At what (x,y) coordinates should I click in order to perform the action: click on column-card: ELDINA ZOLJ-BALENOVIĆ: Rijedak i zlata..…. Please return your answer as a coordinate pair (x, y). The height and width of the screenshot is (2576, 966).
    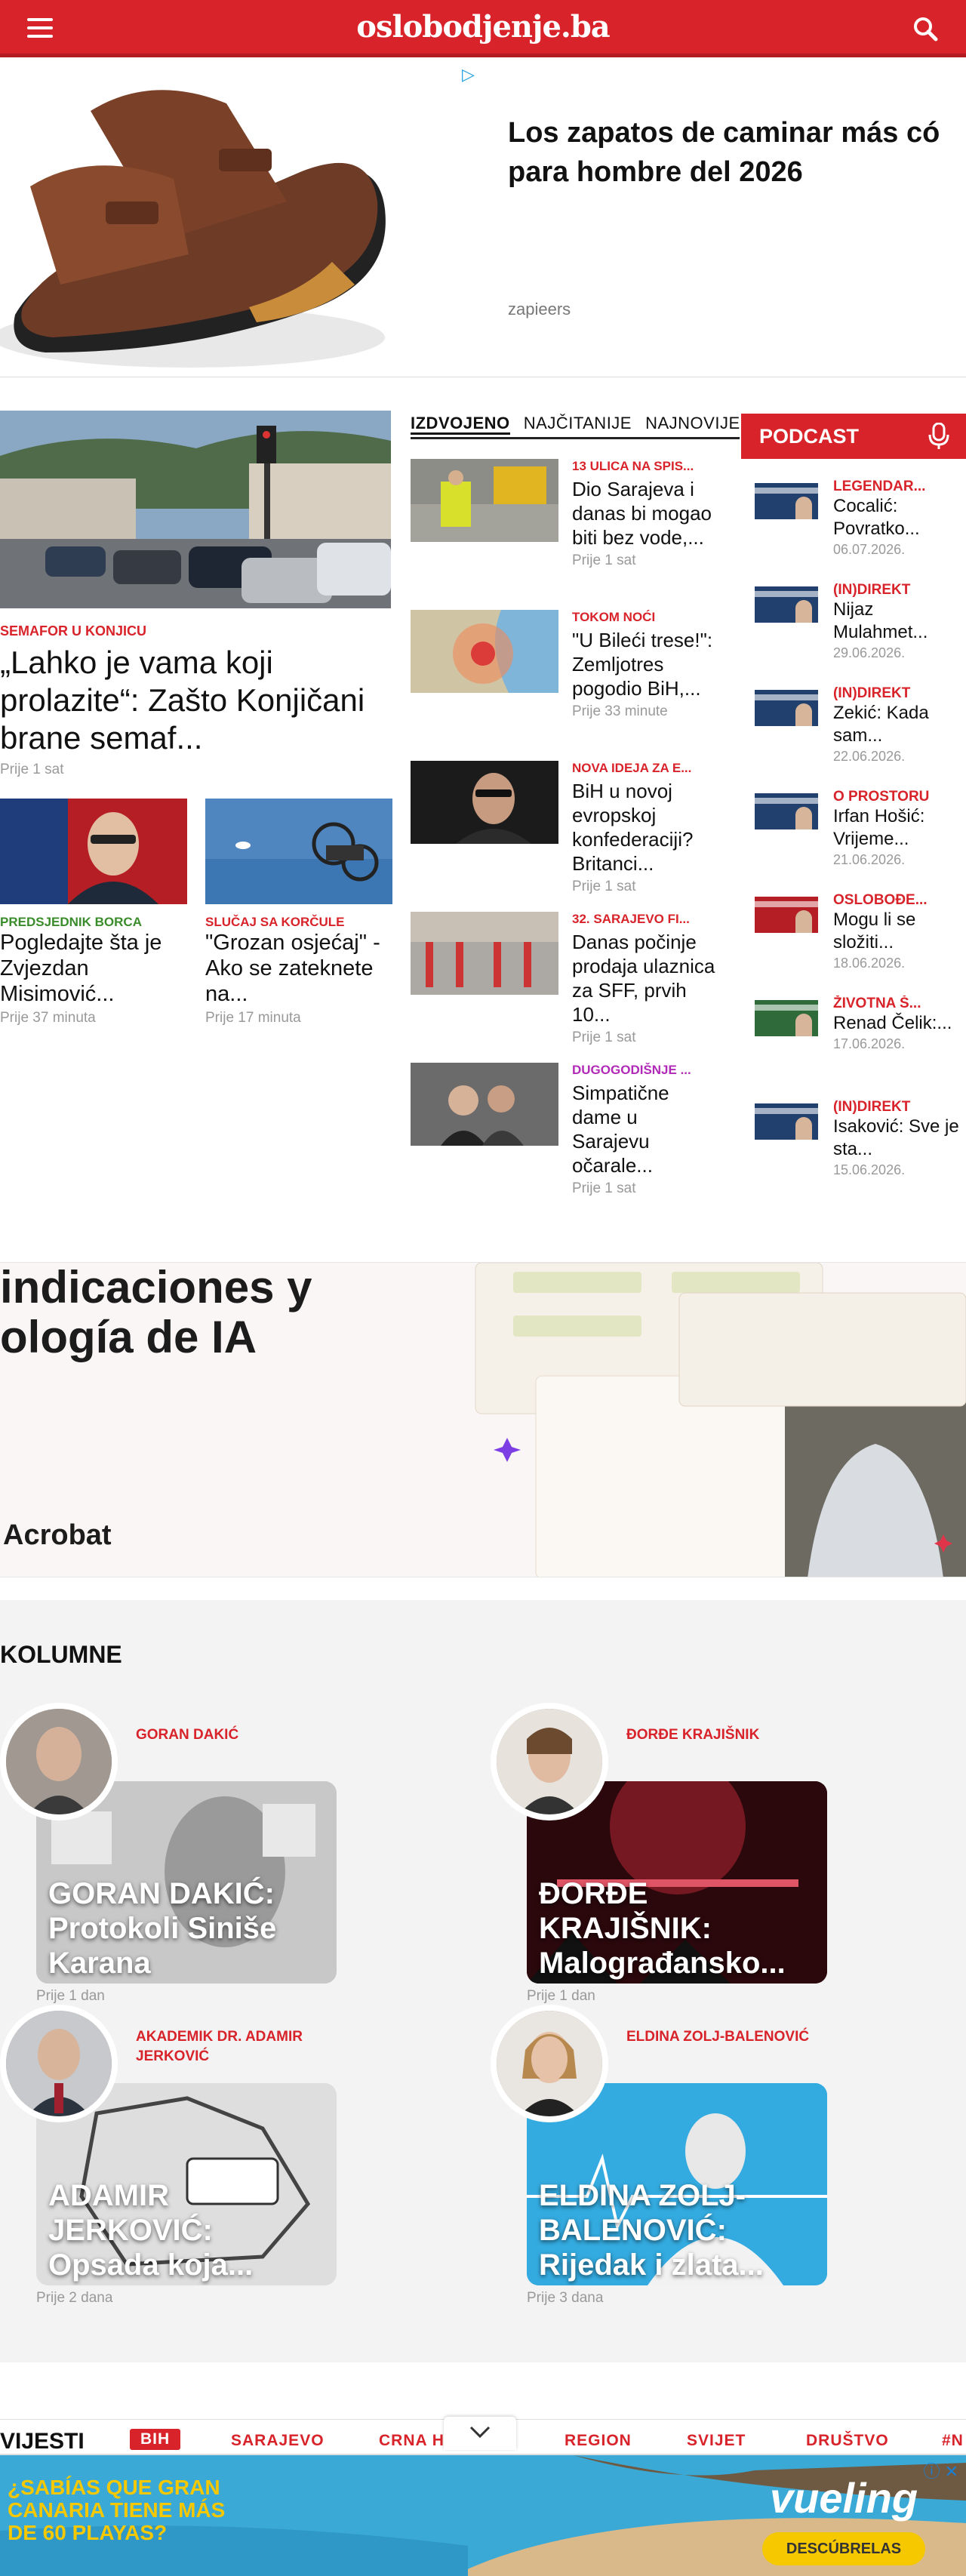
    Looking at the image, I should click on (679, 2156).